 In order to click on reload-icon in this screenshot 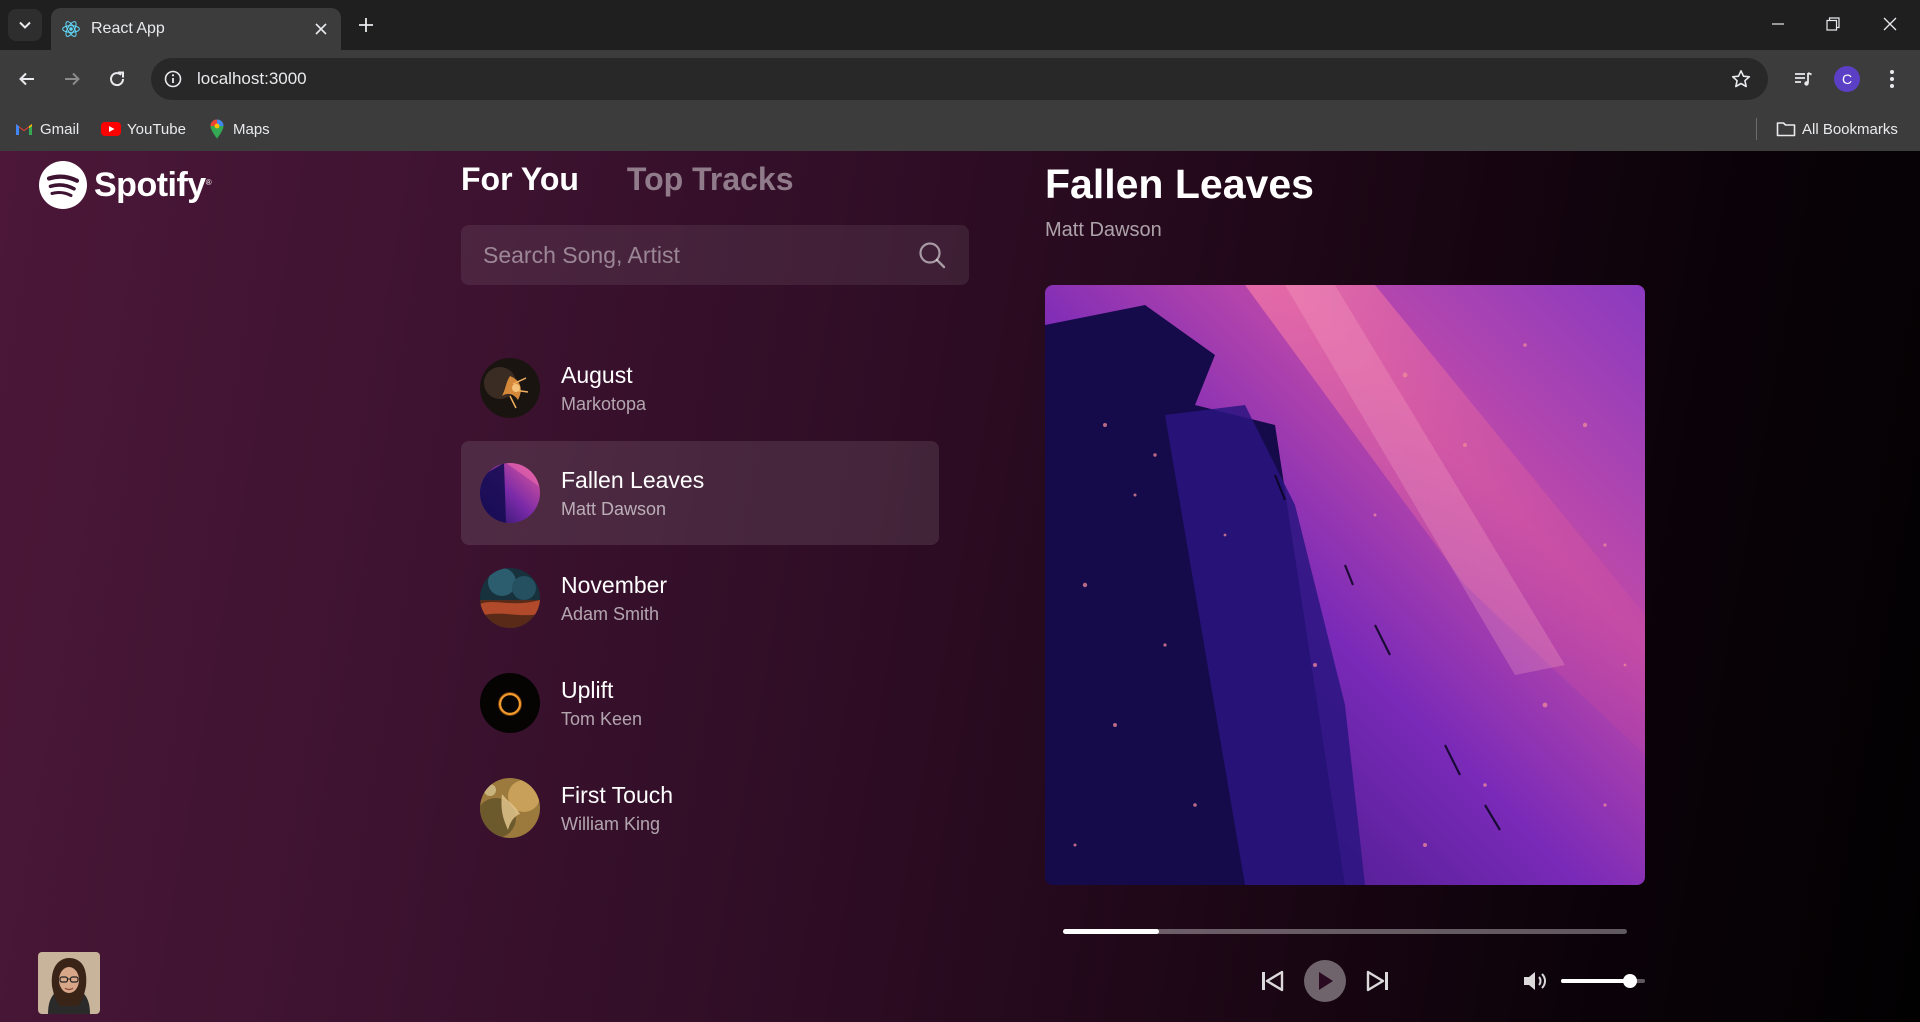, I will do `click(117, 79)`.